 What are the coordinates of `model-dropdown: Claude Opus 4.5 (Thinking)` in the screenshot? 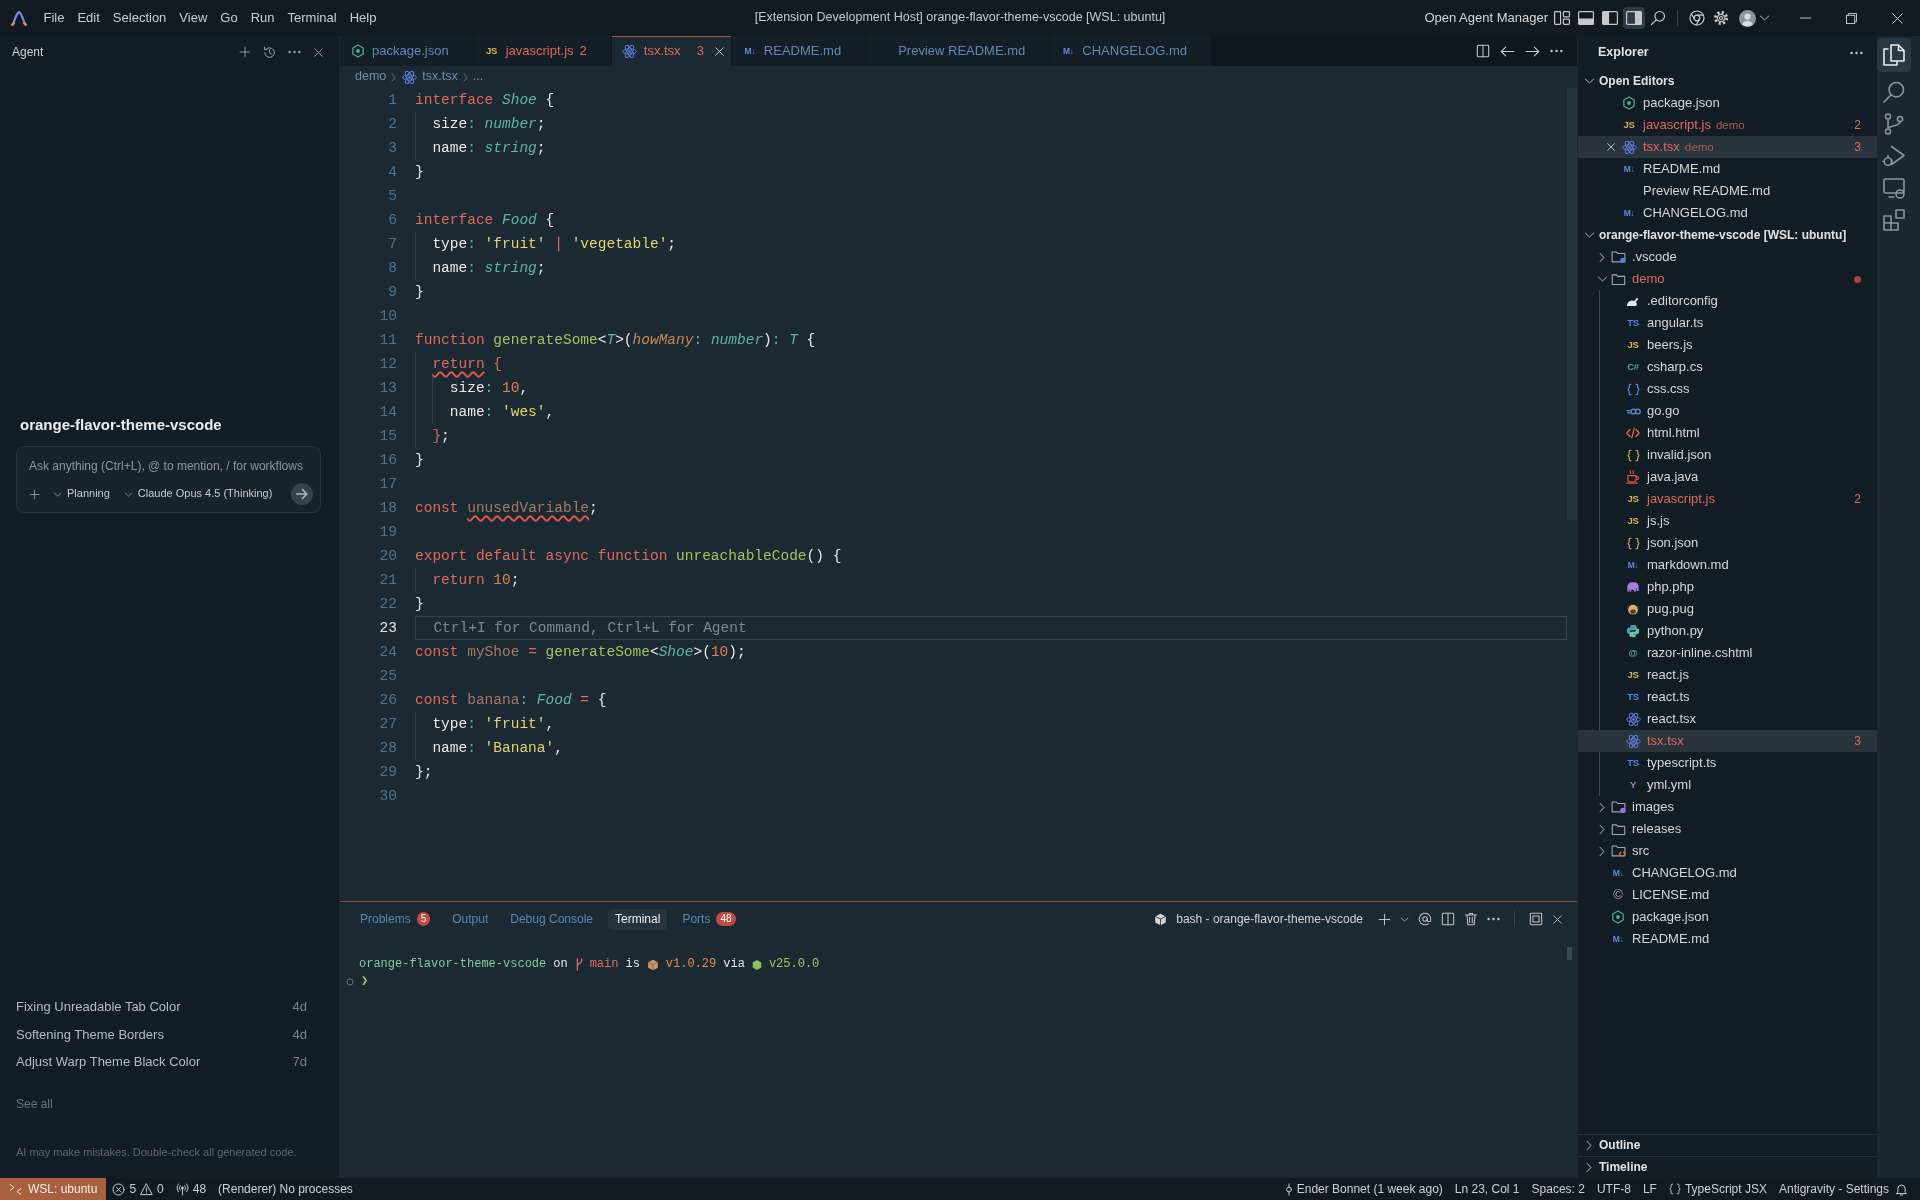 It's located at (198, 494).